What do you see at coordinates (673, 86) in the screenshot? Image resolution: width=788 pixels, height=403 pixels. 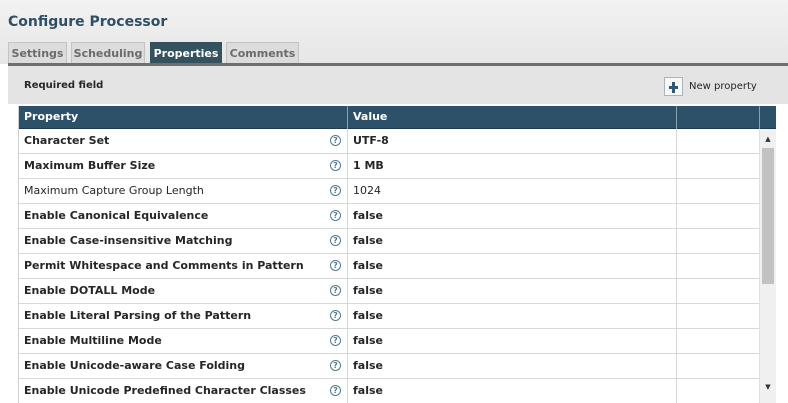 I see `plus-icon` at bounding box center [673, 86].